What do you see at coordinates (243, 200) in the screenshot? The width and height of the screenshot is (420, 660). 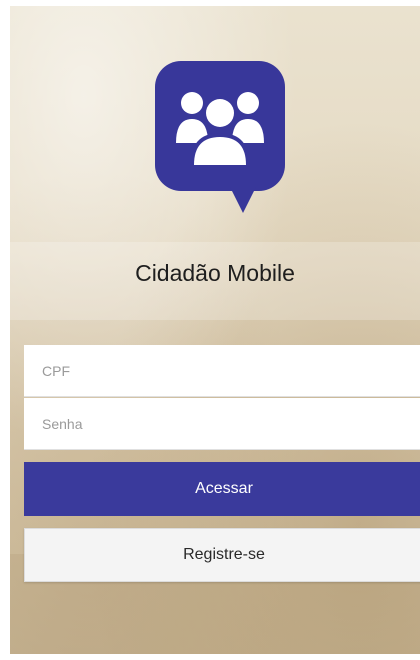 I see `logo-speech-tail` at bounding box center [243, 200].